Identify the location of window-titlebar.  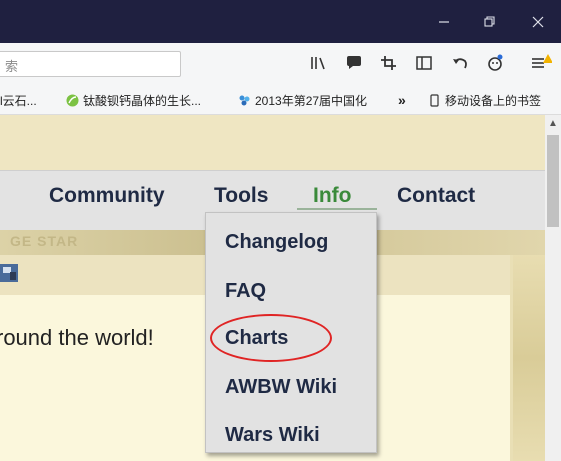
(280, 21).